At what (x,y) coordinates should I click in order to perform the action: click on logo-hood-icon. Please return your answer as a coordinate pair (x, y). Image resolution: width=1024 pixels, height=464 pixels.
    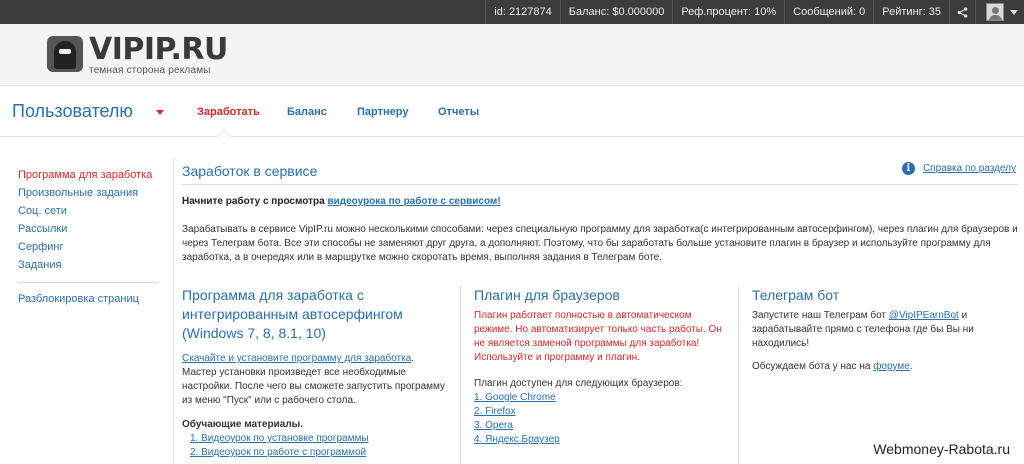
    Looking at the image, I should click on (65, 54).